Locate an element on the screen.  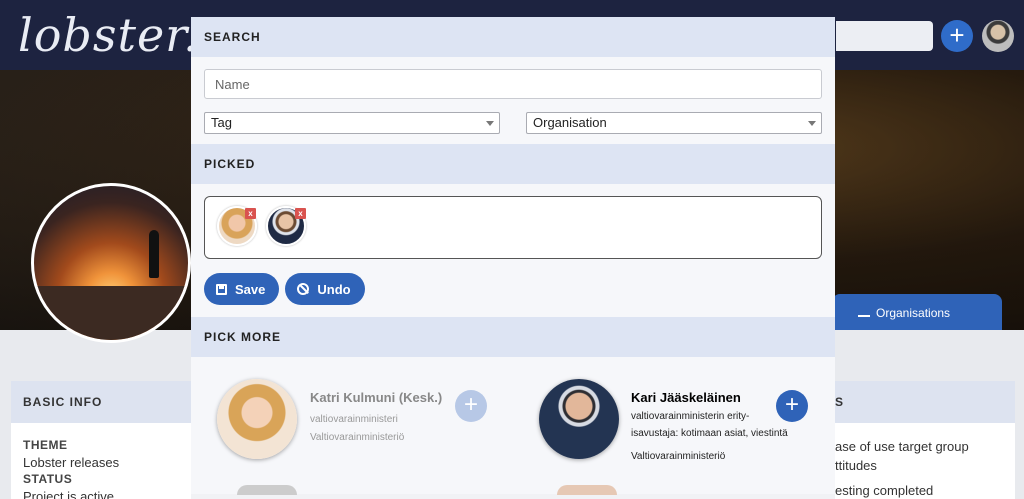
theme-label: THEME is located at coordinates (45, 445).